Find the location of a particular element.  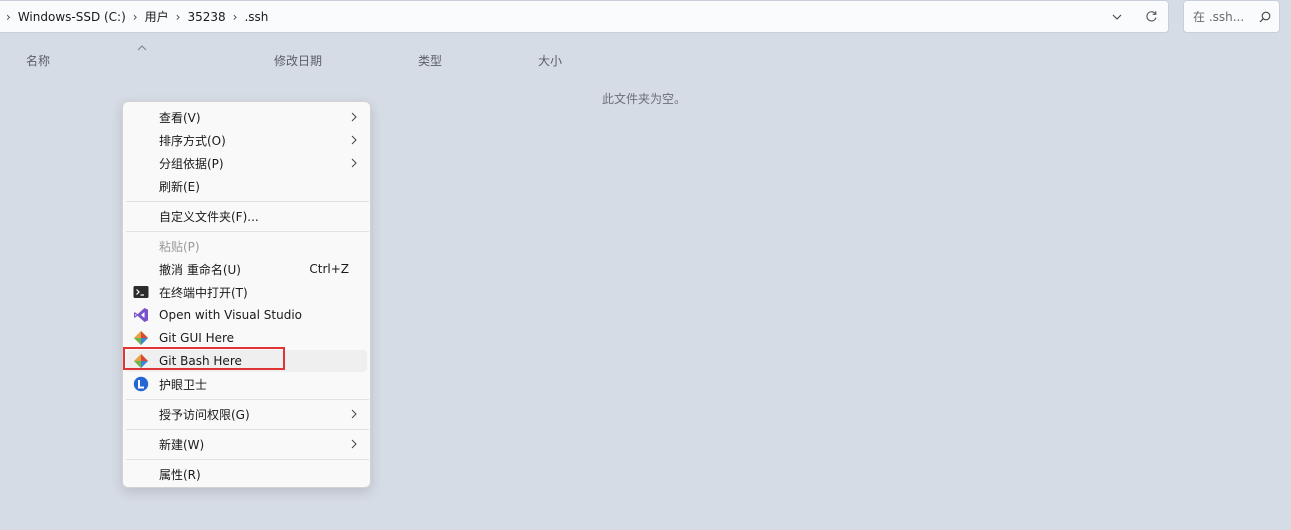

menu-item-label: 在终端中打开(T) is located at coordinates (203, 292).